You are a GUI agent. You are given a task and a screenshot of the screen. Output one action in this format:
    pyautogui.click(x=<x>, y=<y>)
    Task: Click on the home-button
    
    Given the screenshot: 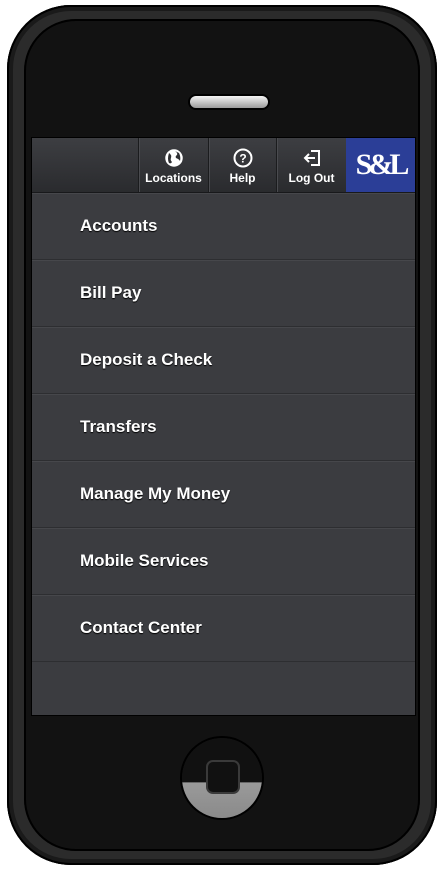 What is the action you would take?
    pyautogui.click(x=222, y=778)
    